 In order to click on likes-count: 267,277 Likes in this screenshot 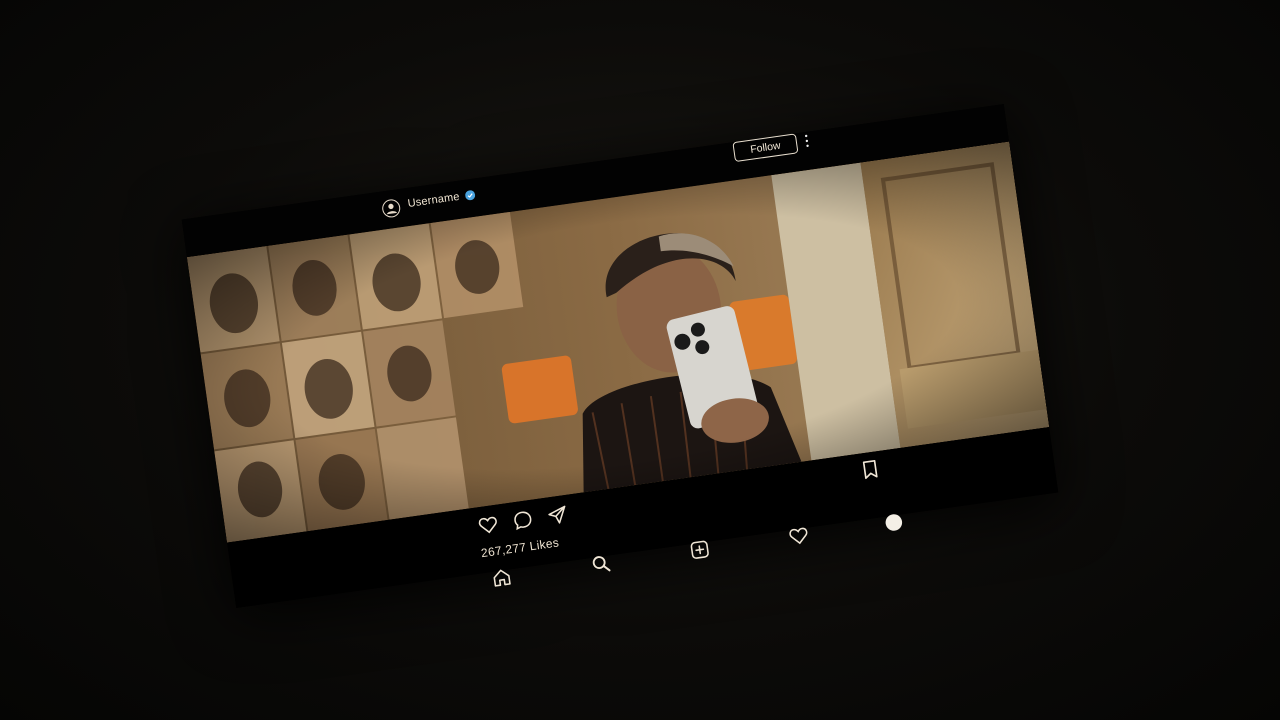, I will do `click(520, 547)`.